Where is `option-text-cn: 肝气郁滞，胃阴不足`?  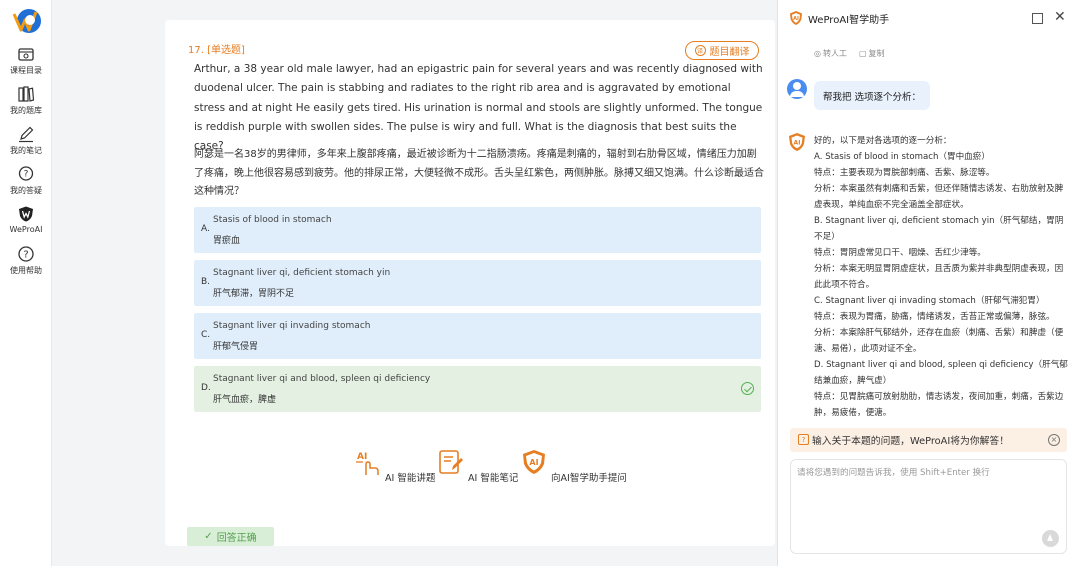
option-text-cn: 肝气郁滞，胃阴不足 is located at coordinates (254, 294).